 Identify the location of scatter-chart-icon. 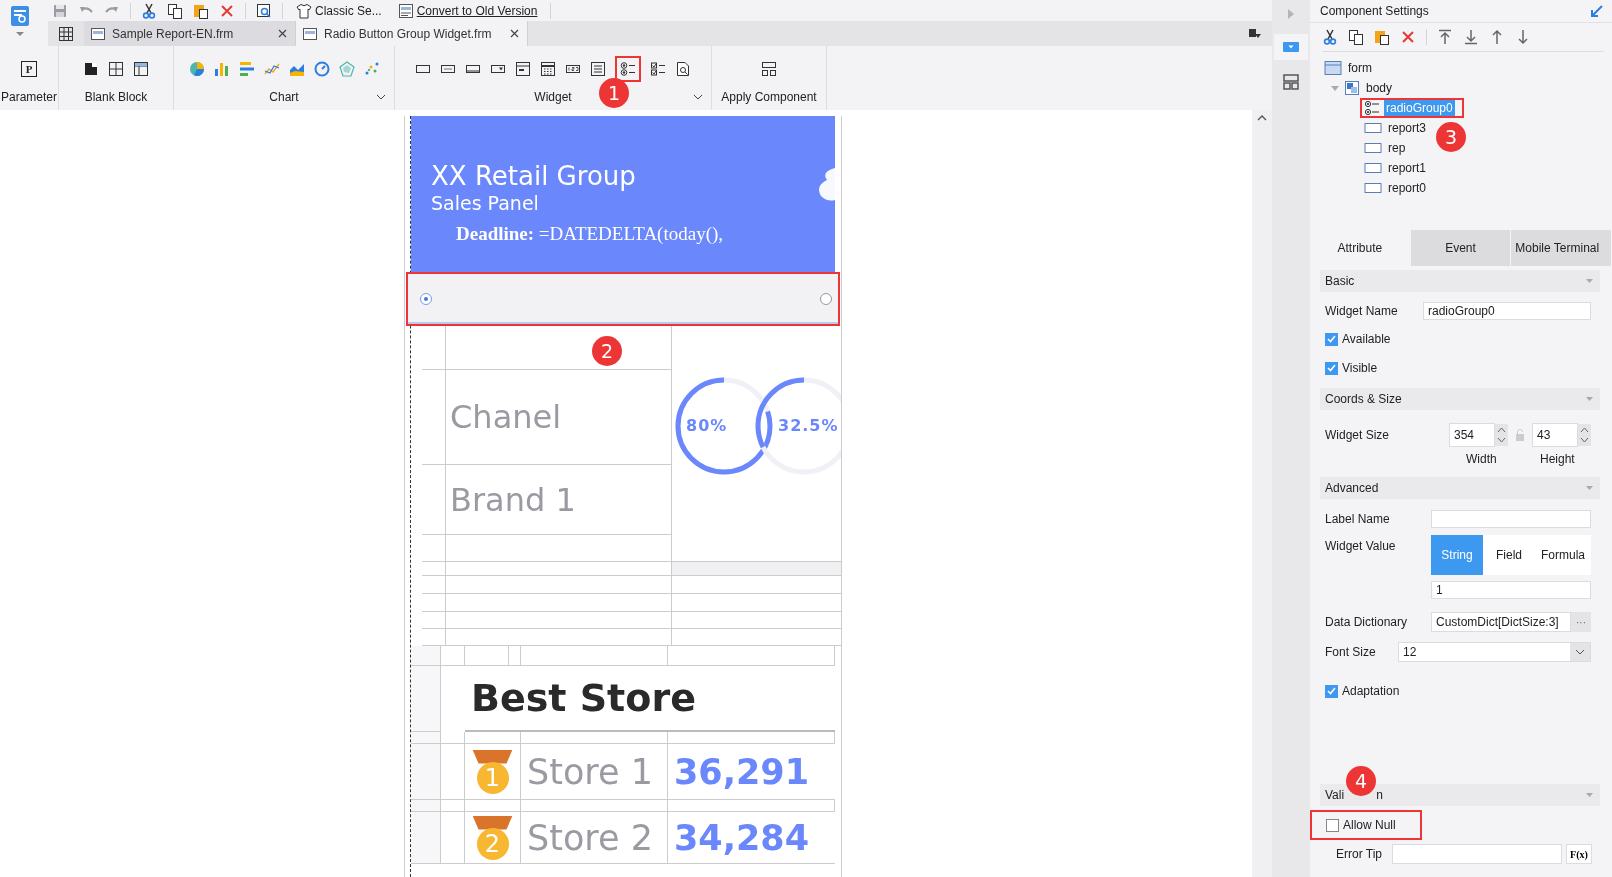
(371, 69).